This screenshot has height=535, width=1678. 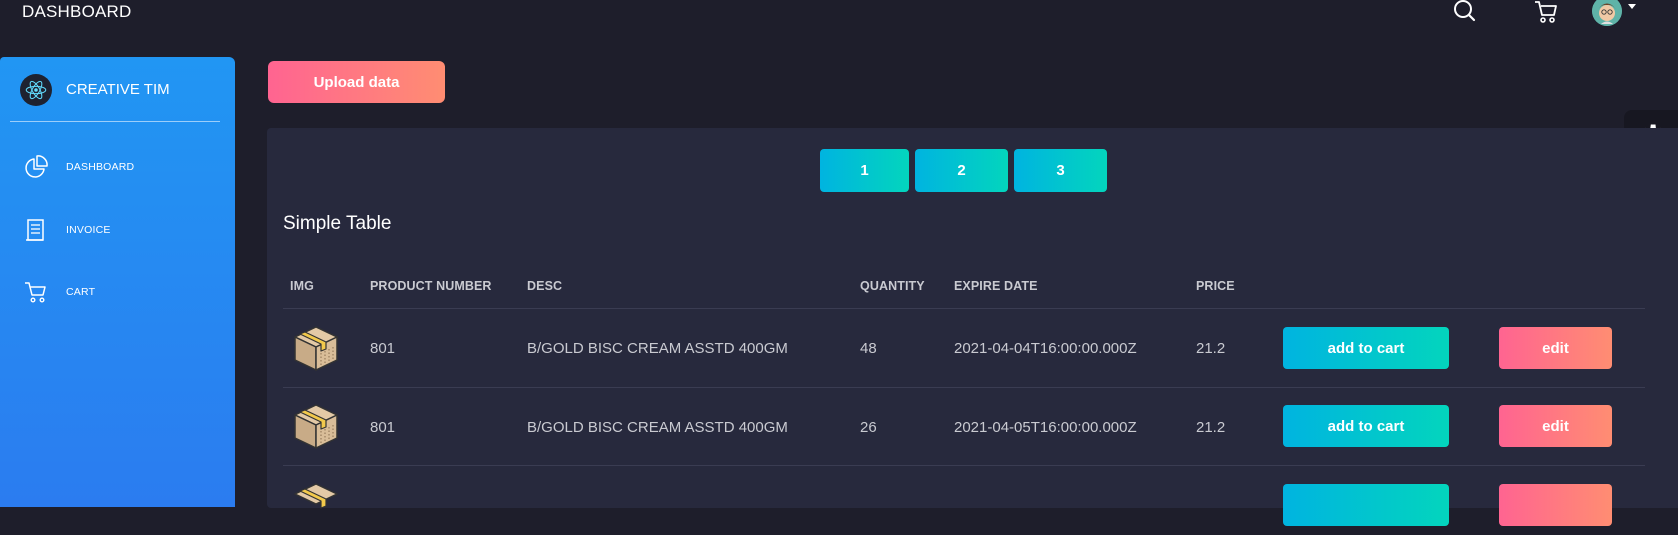 I want to click on column-header-desc: DESC, so click(x=545, y=286).